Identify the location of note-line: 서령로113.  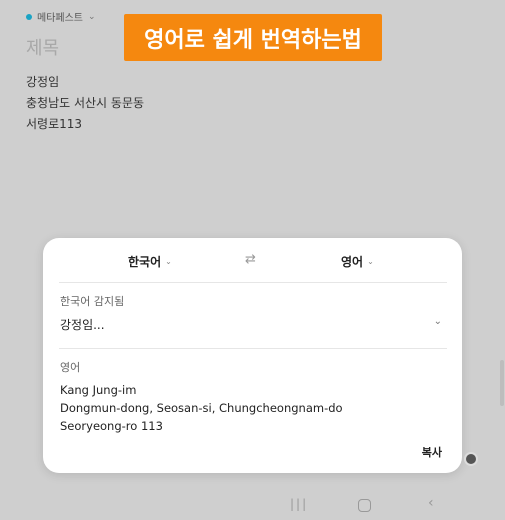
(54, 124).